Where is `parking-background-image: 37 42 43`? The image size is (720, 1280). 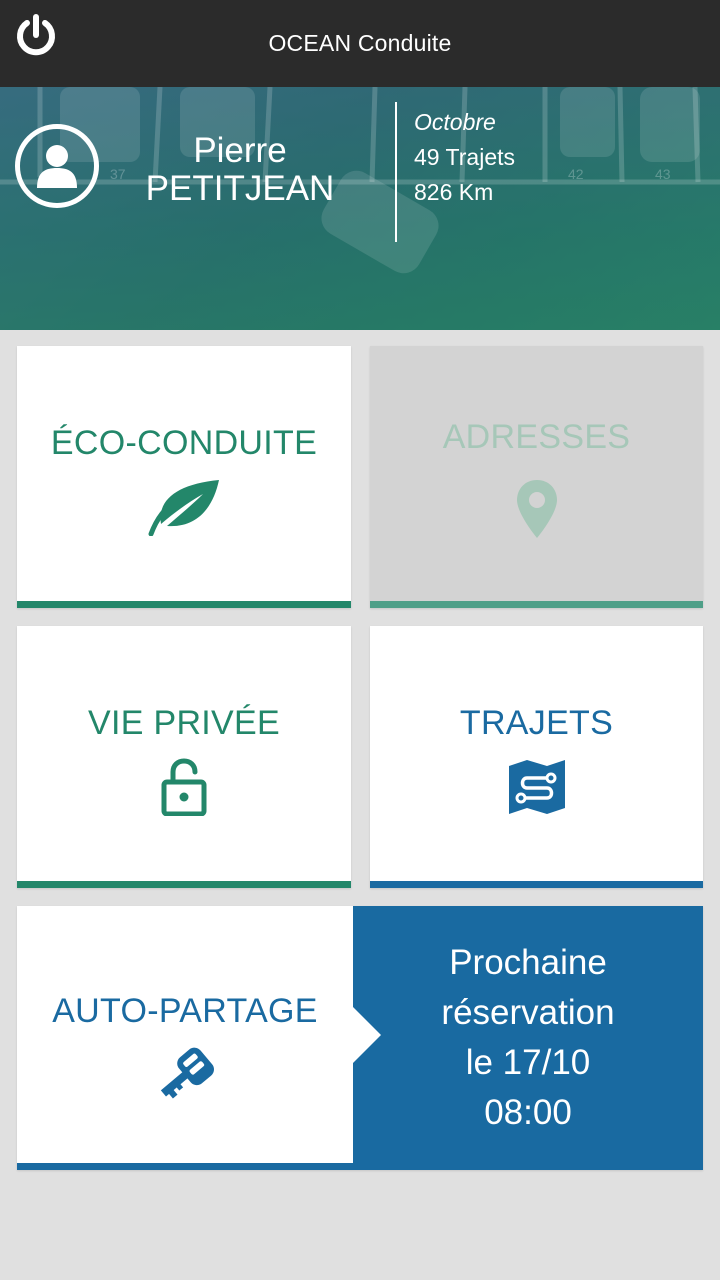
parking-background-image: 37 42 43 is located at coordinates (360, 180).